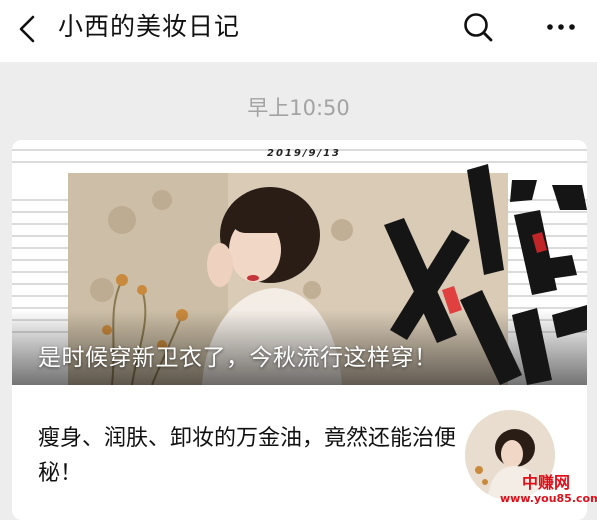  What do you see at coordinates (238, 358) in the screenshot?
I see `main-article-title: 是时候穿新卫衣了，今秋流行这样穿！` at bounding box center [238, 358].